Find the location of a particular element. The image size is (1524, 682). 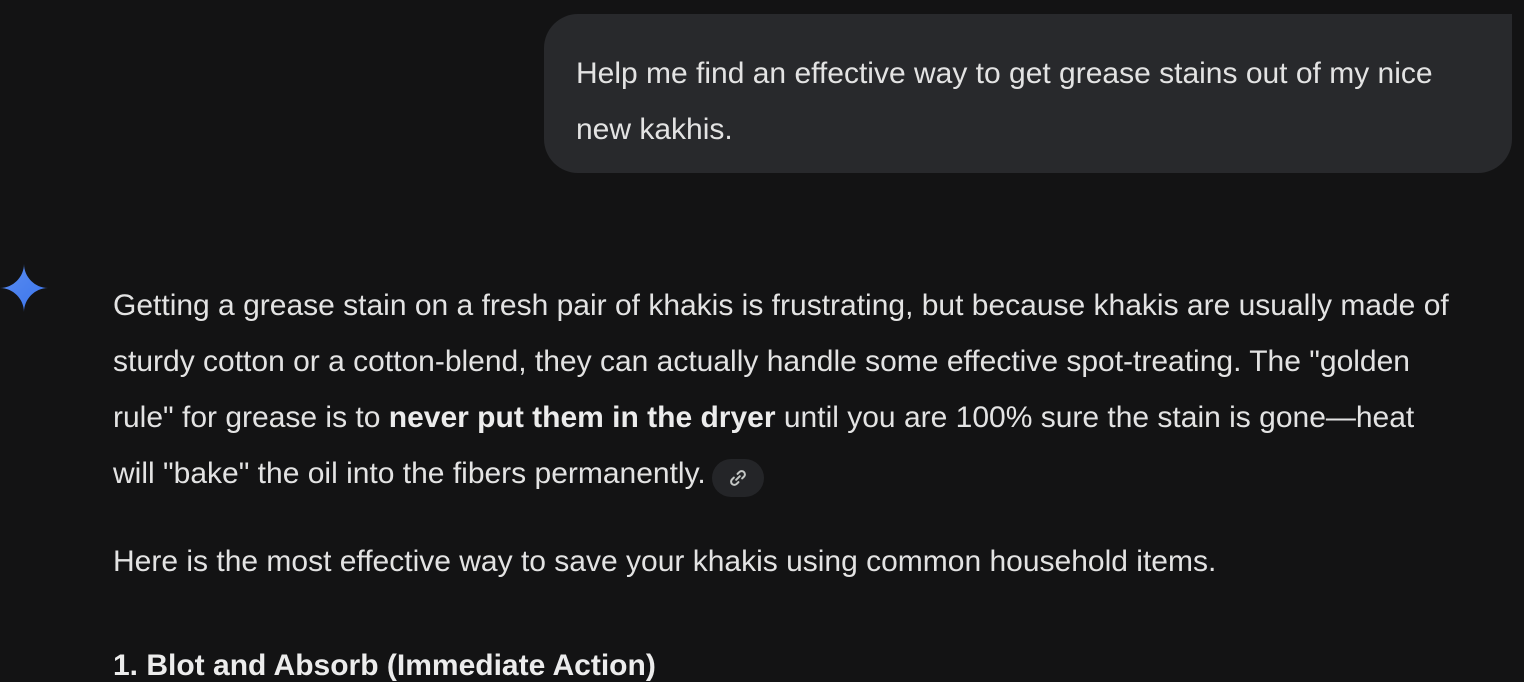

source-link-chip is located at coordinates (737, 478).